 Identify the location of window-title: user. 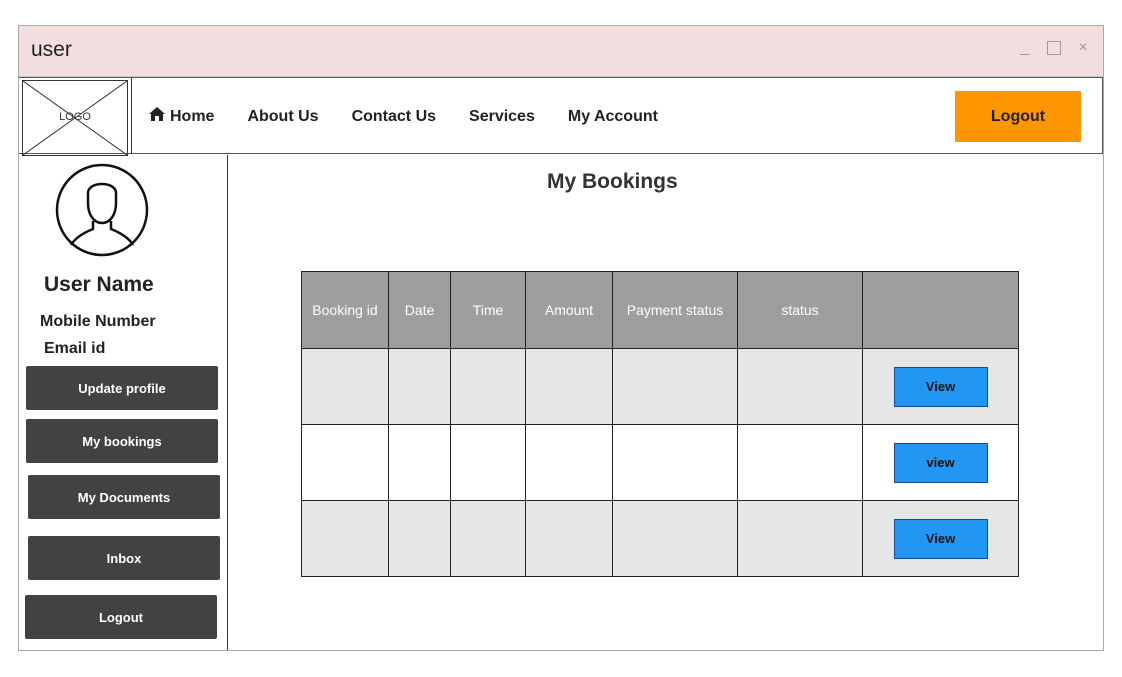
(51, 49).